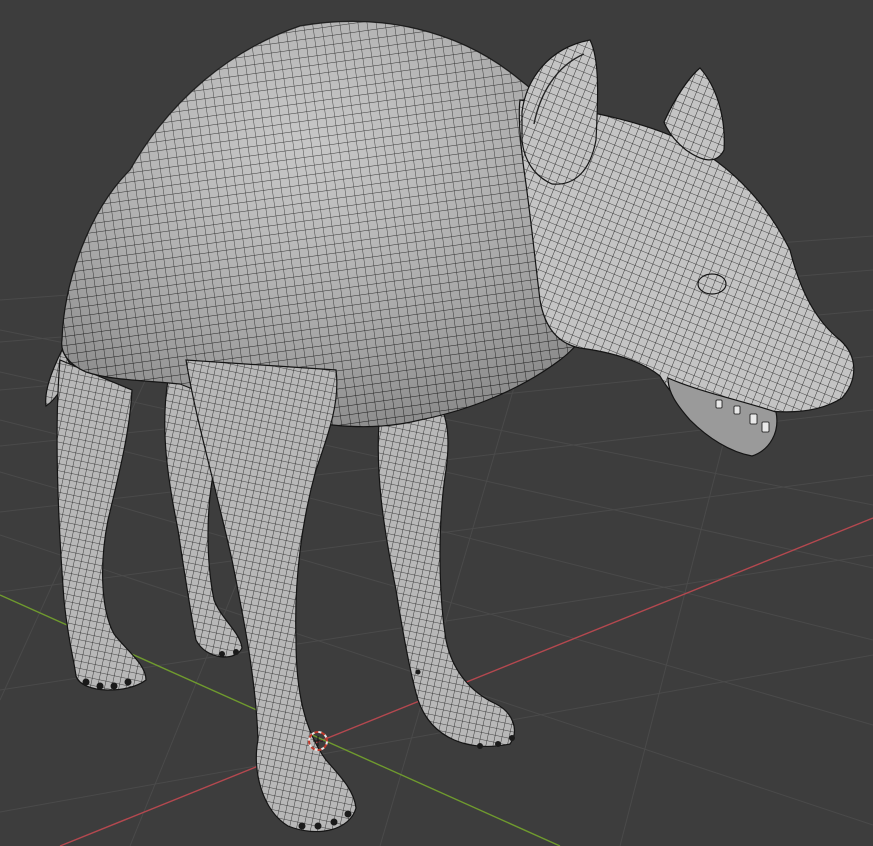 This screenshot has height=846, width=873. Describe the element at coordinates (560, 112) in the screenshot. I see `mesh-ear-near` at that location.